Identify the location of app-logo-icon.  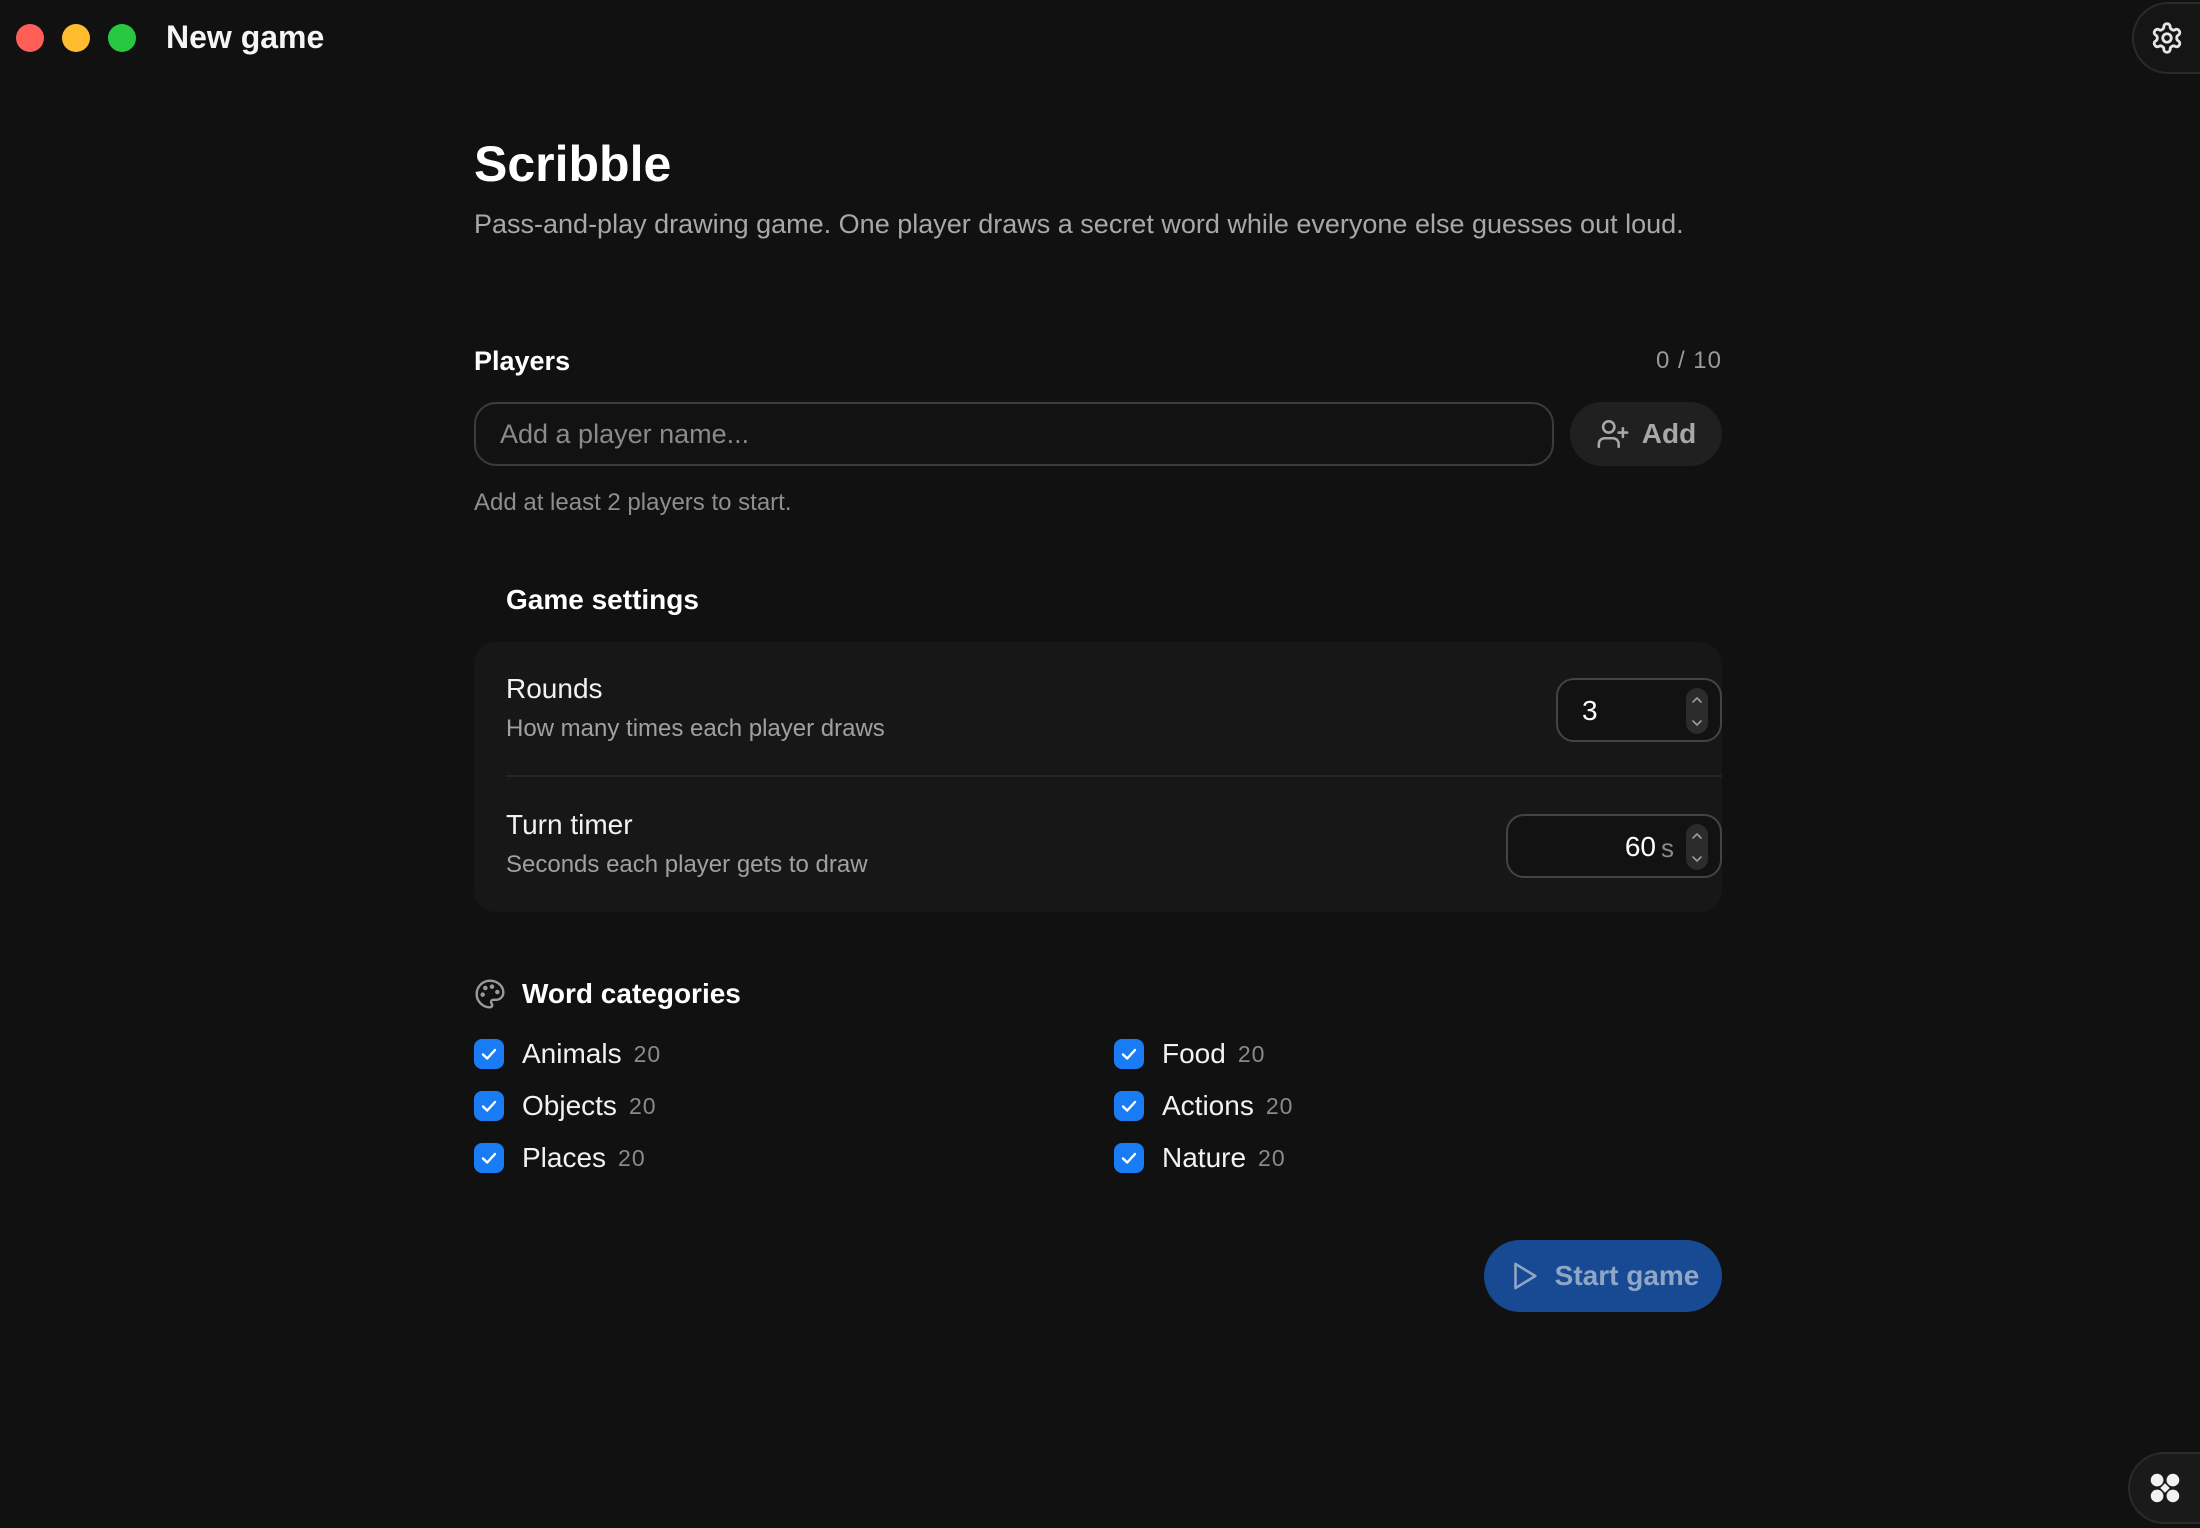
(2165, 1488).